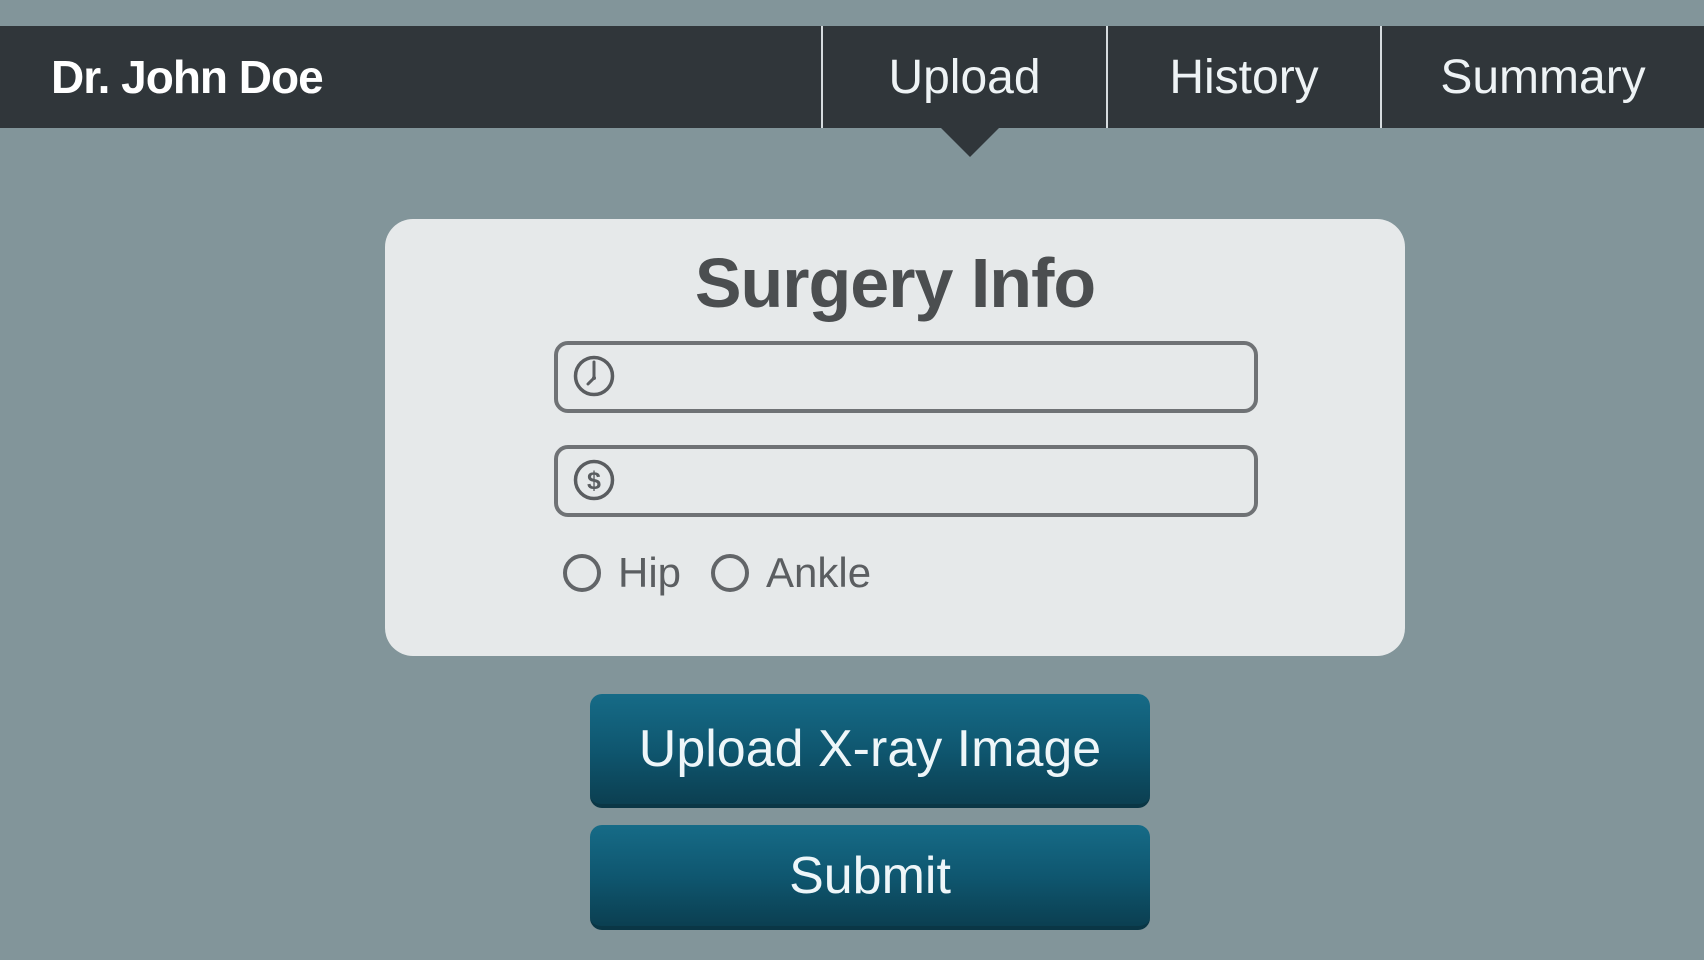 Image resolution: width=1704 pixels, height=960 pixels. I want to click on surgery-cost-field: $, so click(906, 481).